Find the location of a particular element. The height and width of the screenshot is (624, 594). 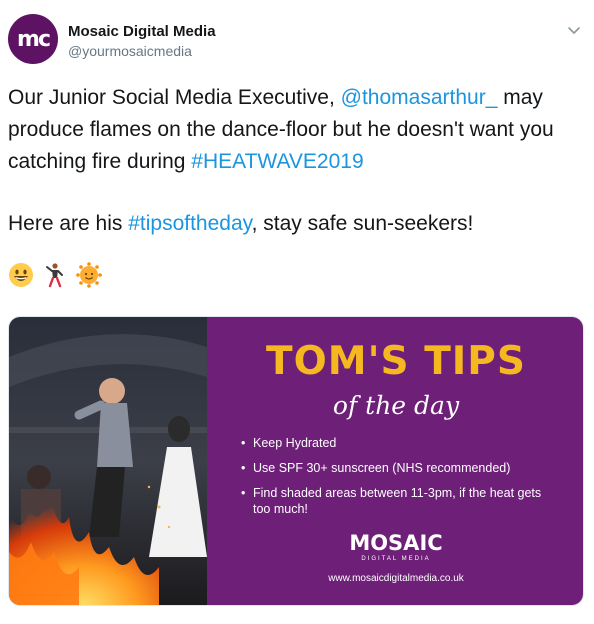

user-handle: @yourmosaicmedia is located at coordinates (142, 51).